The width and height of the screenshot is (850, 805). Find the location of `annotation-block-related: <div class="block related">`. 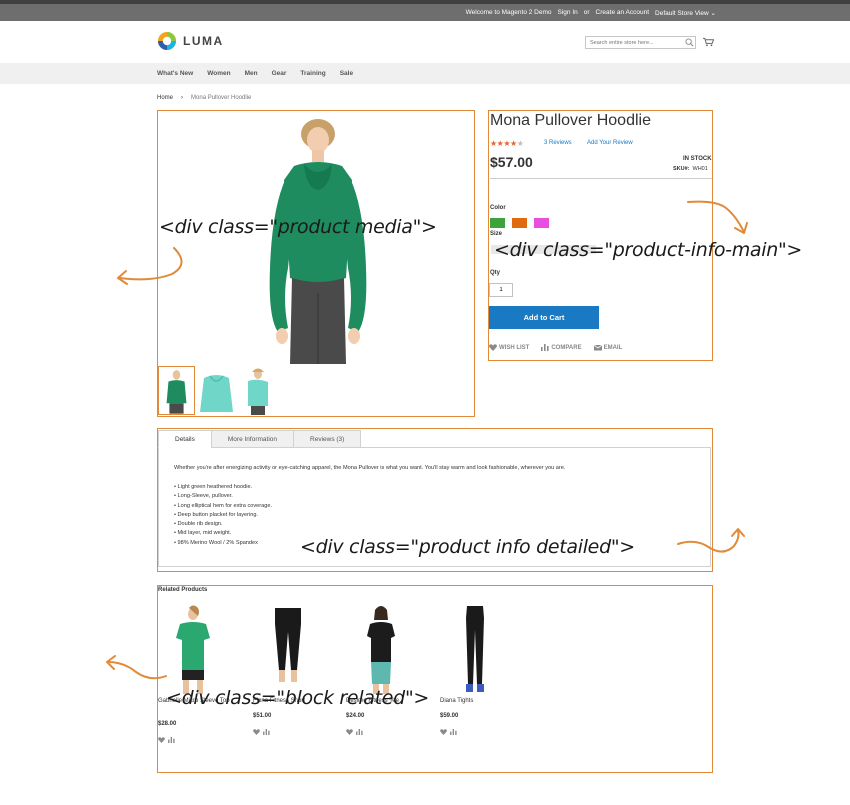

annotation-block-related: <div class="block related"> is located at coordinates (298, 698).